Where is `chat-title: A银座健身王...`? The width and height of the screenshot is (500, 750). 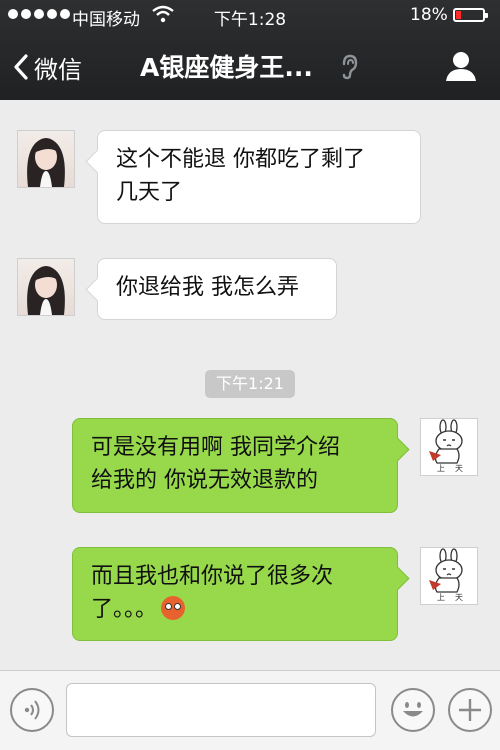 chat-title: A银座健身王... is located at coordinates (226, 67).